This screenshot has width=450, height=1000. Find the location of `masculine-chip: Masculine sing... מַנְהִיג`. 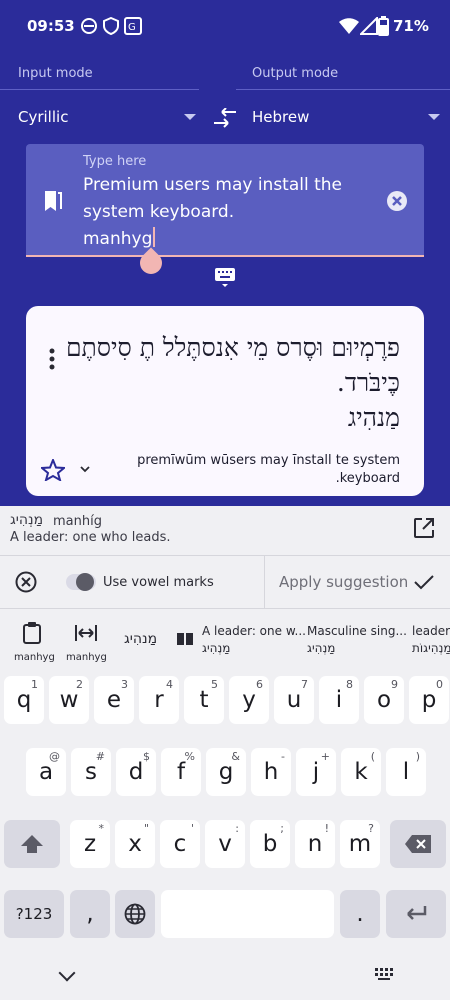

masculine-chip: Masculine sing... מַנְהִיג is located at coordinates (356, 642).